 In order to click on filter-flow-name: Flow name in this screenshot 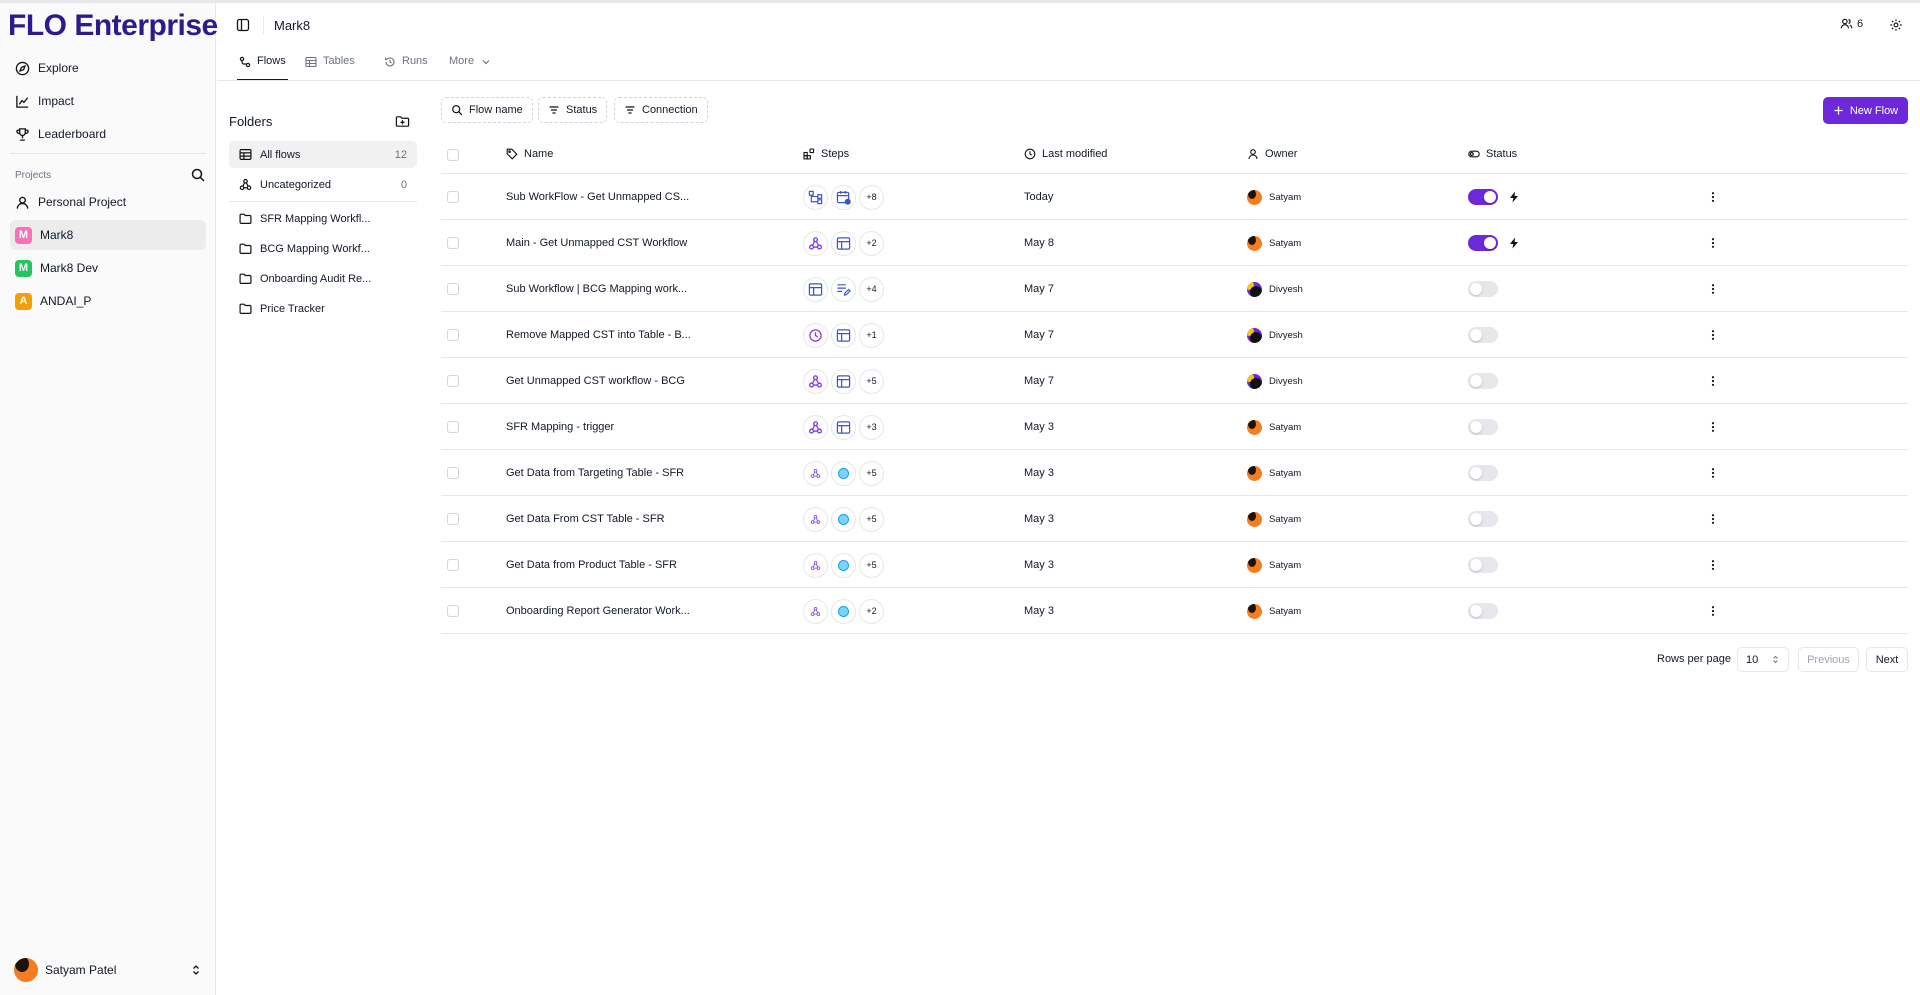, I will do `click(487, 110)`.